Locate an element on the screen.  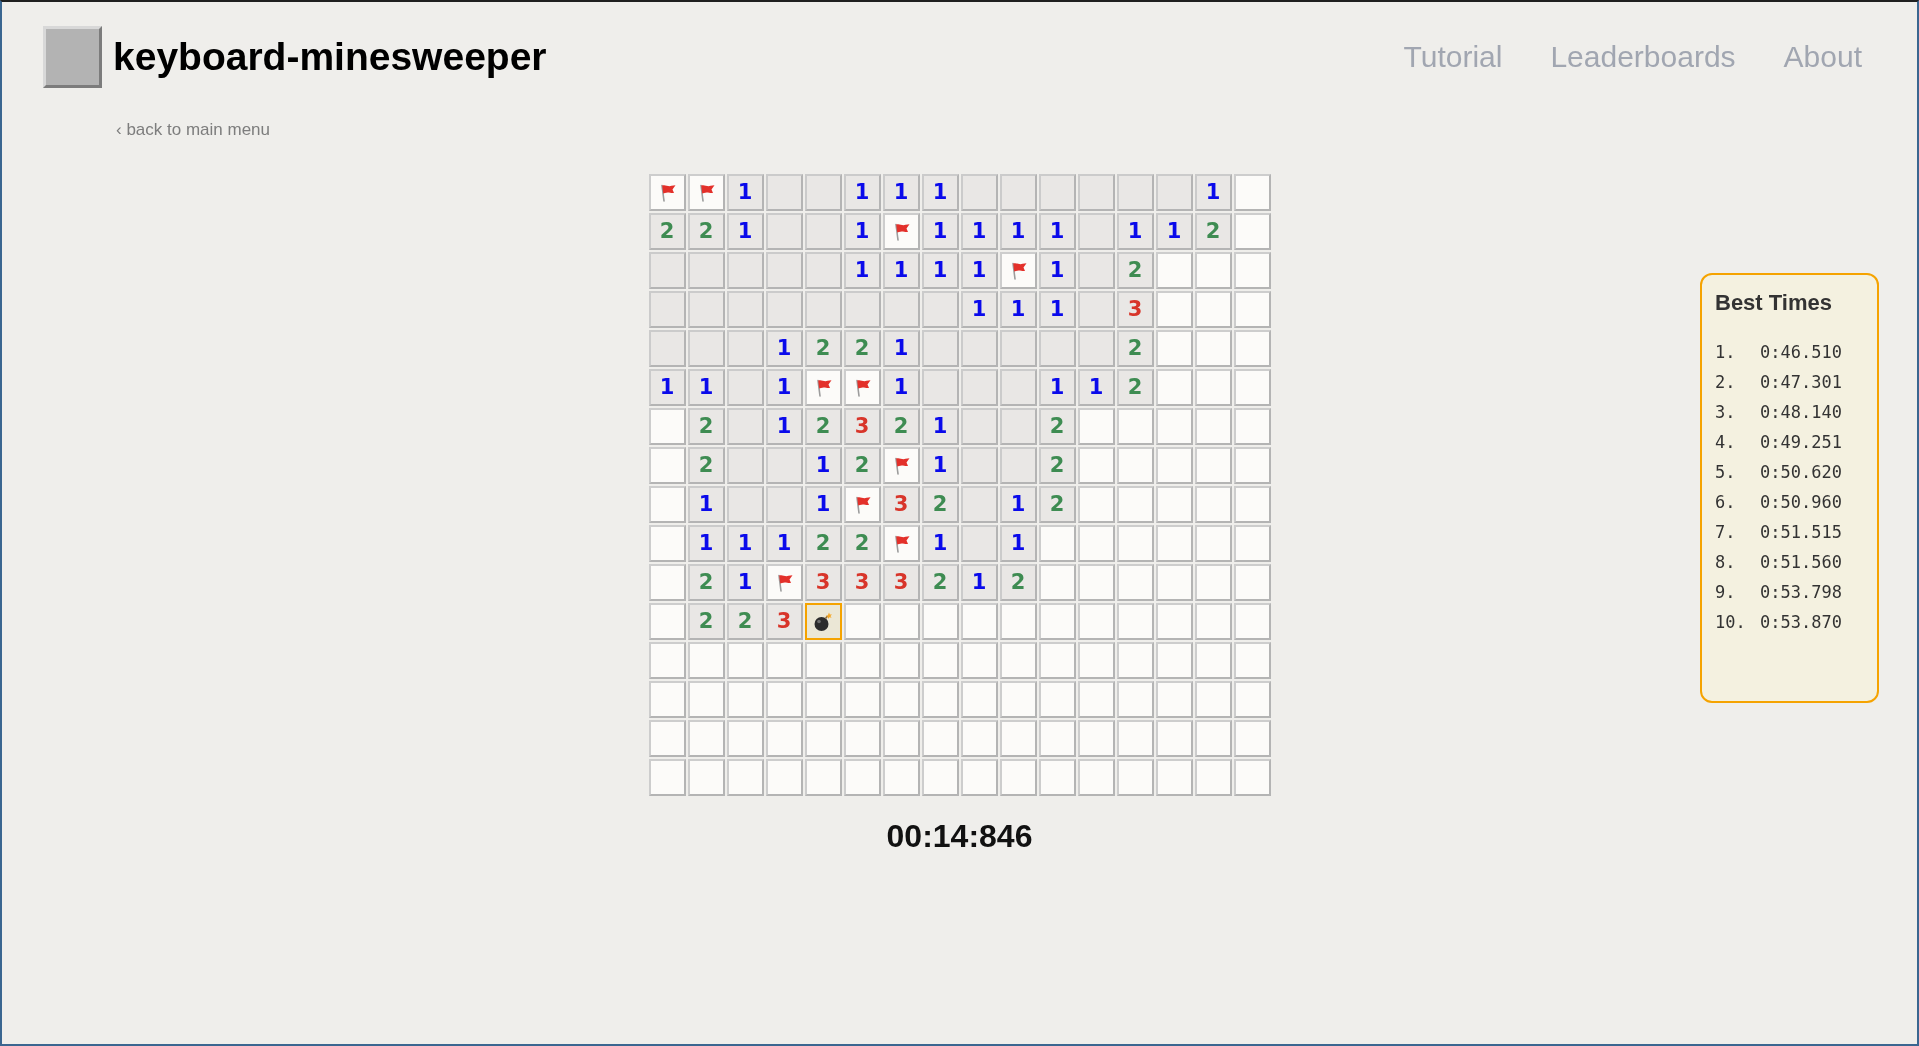
mine-tile is located at coordinates (823, 621).